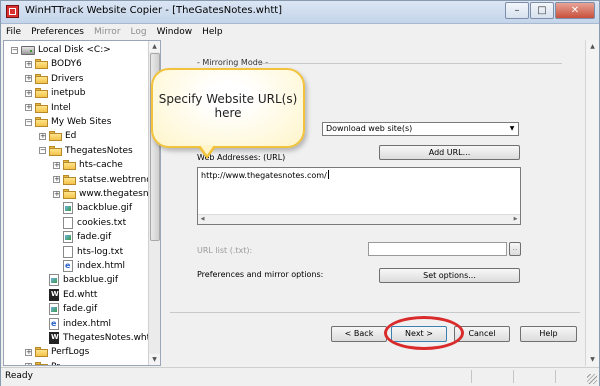  What do you see at coordinates (89, 223) in the screenshot?
I see `tree-item: cookies.txt` at bounding box center [89, 223].